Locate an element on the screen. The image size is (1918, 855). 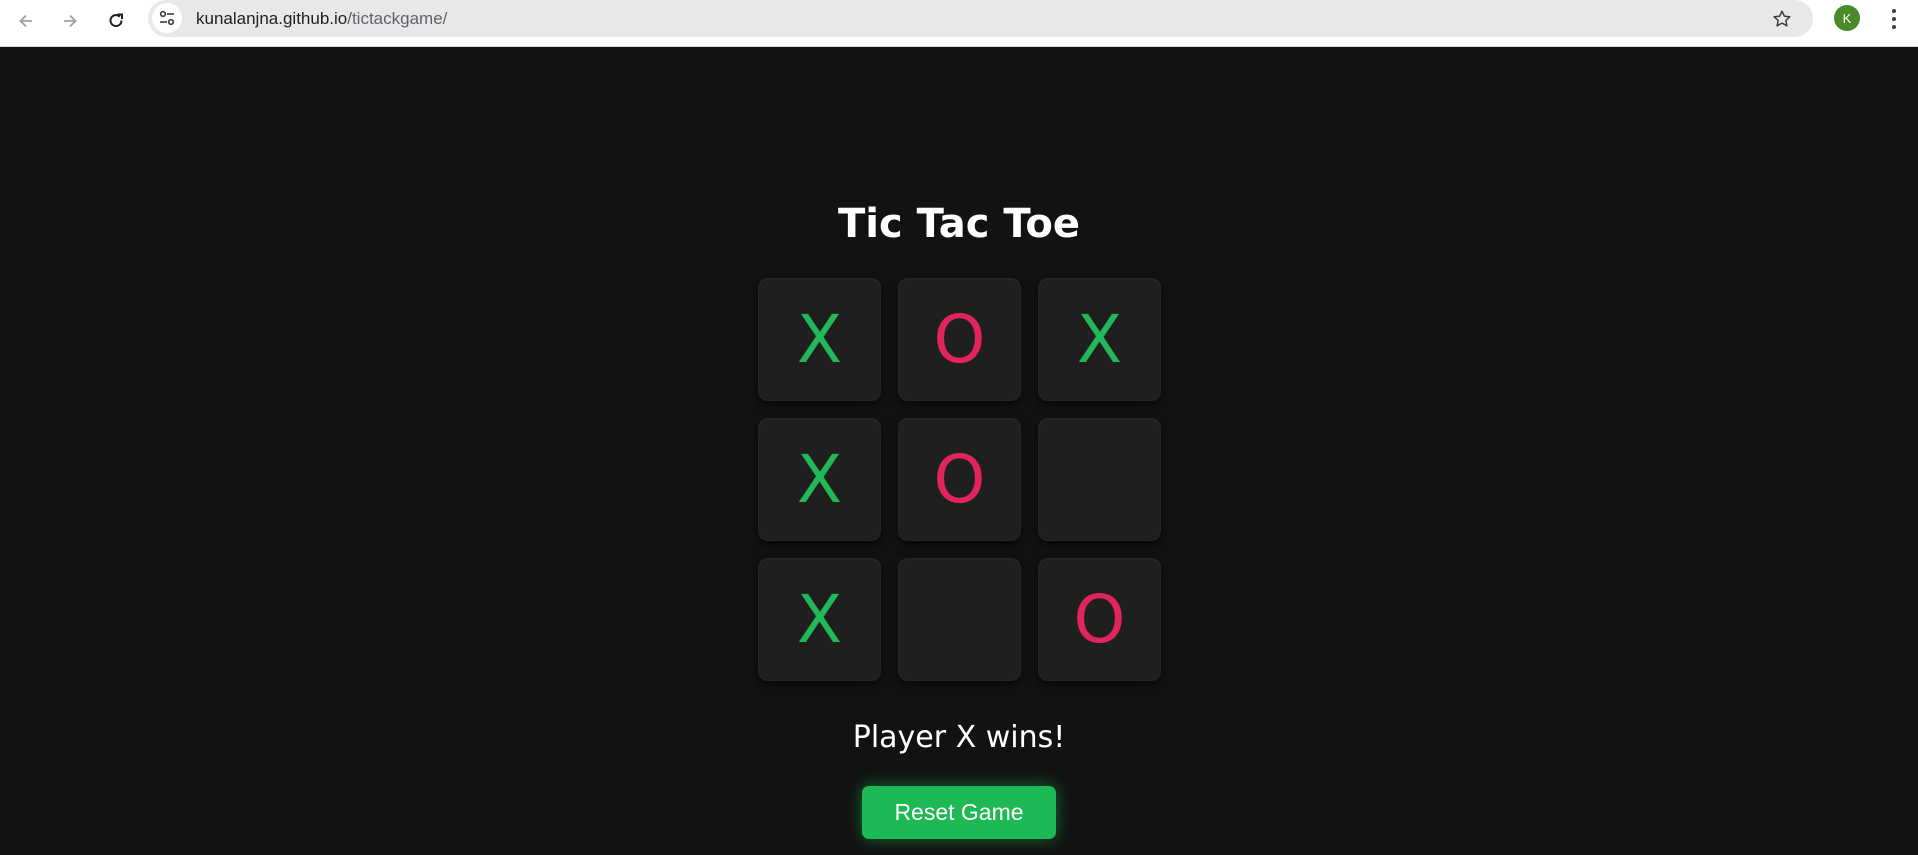
star-icon is located at coordinates (1782, 18).